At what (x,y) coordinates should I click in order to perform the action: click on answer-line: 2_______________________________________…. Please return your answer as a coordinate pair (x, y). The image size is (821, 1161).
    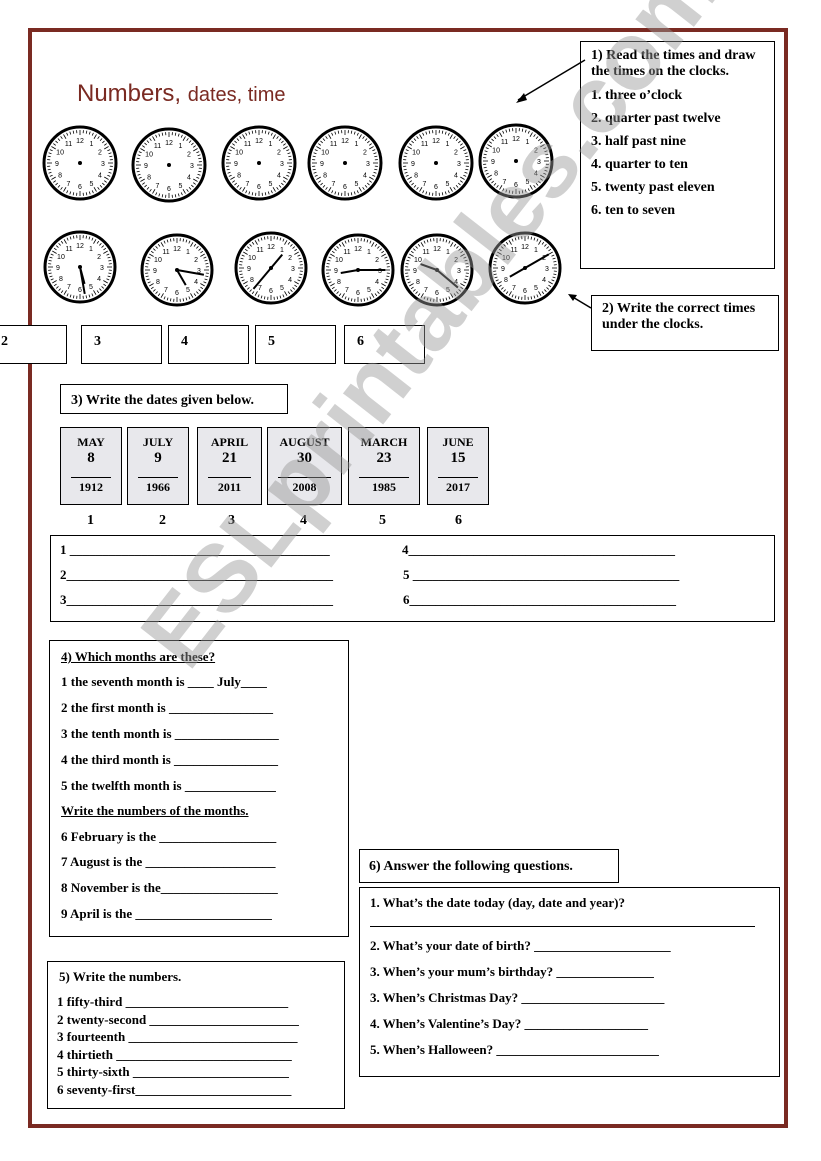
    Looking at the image, I should click on (196, 575).